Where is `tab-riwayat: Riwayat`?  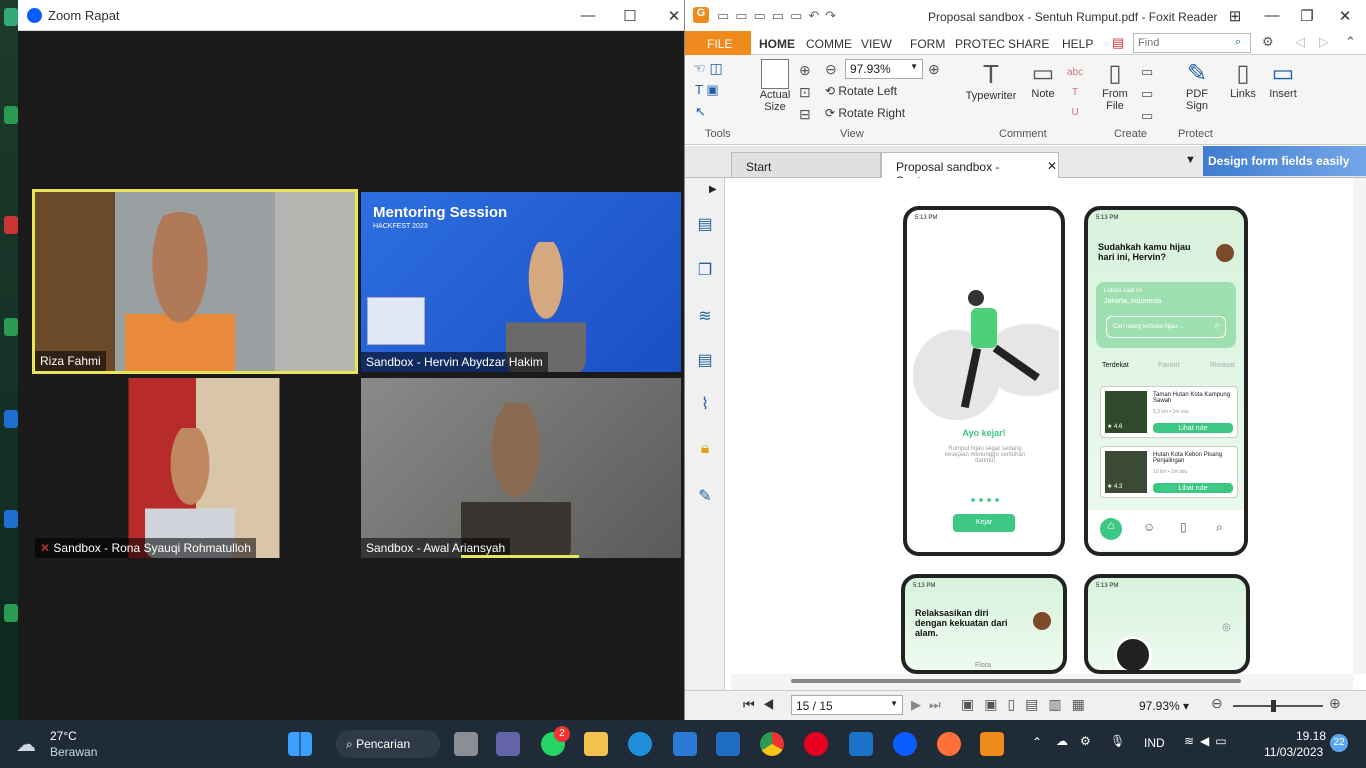 tab-riwayat: Riwayat is located at coordinates (1222, 365).